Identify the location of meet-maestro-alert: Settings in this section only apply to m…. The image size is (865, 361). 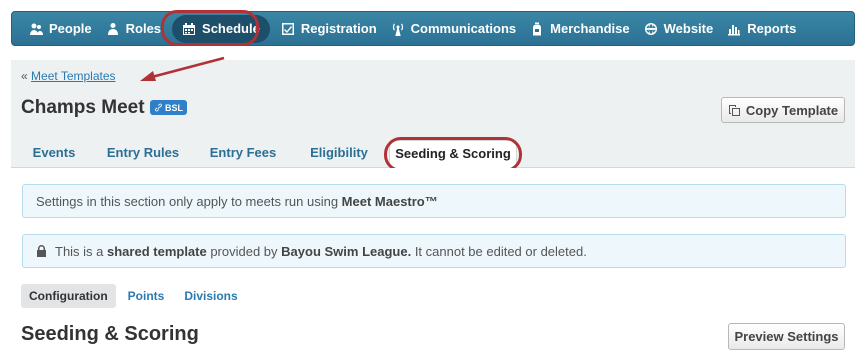
(434, 201).